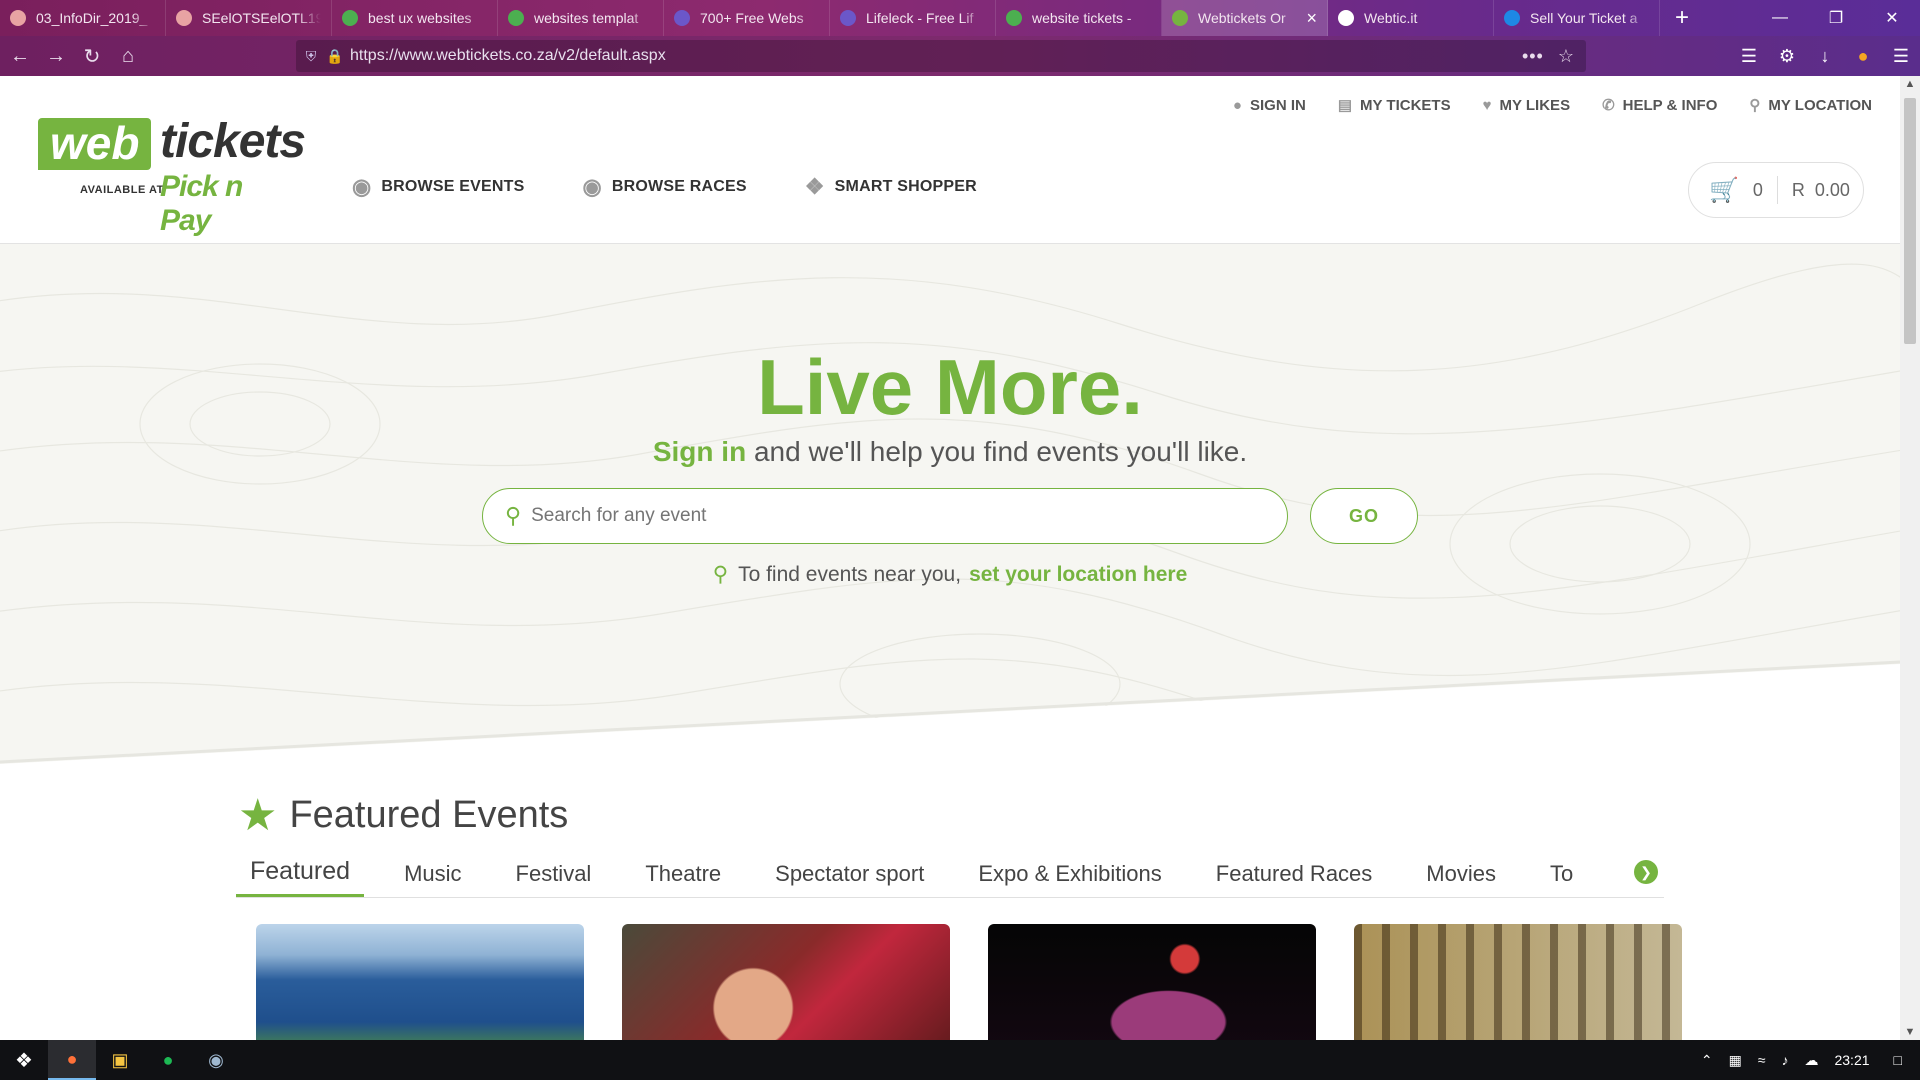  What do you see at coordinates (1910, 84) in the screenshot?
I see `scroll-up-icon: ▲` at bounding box center [1910, 84].